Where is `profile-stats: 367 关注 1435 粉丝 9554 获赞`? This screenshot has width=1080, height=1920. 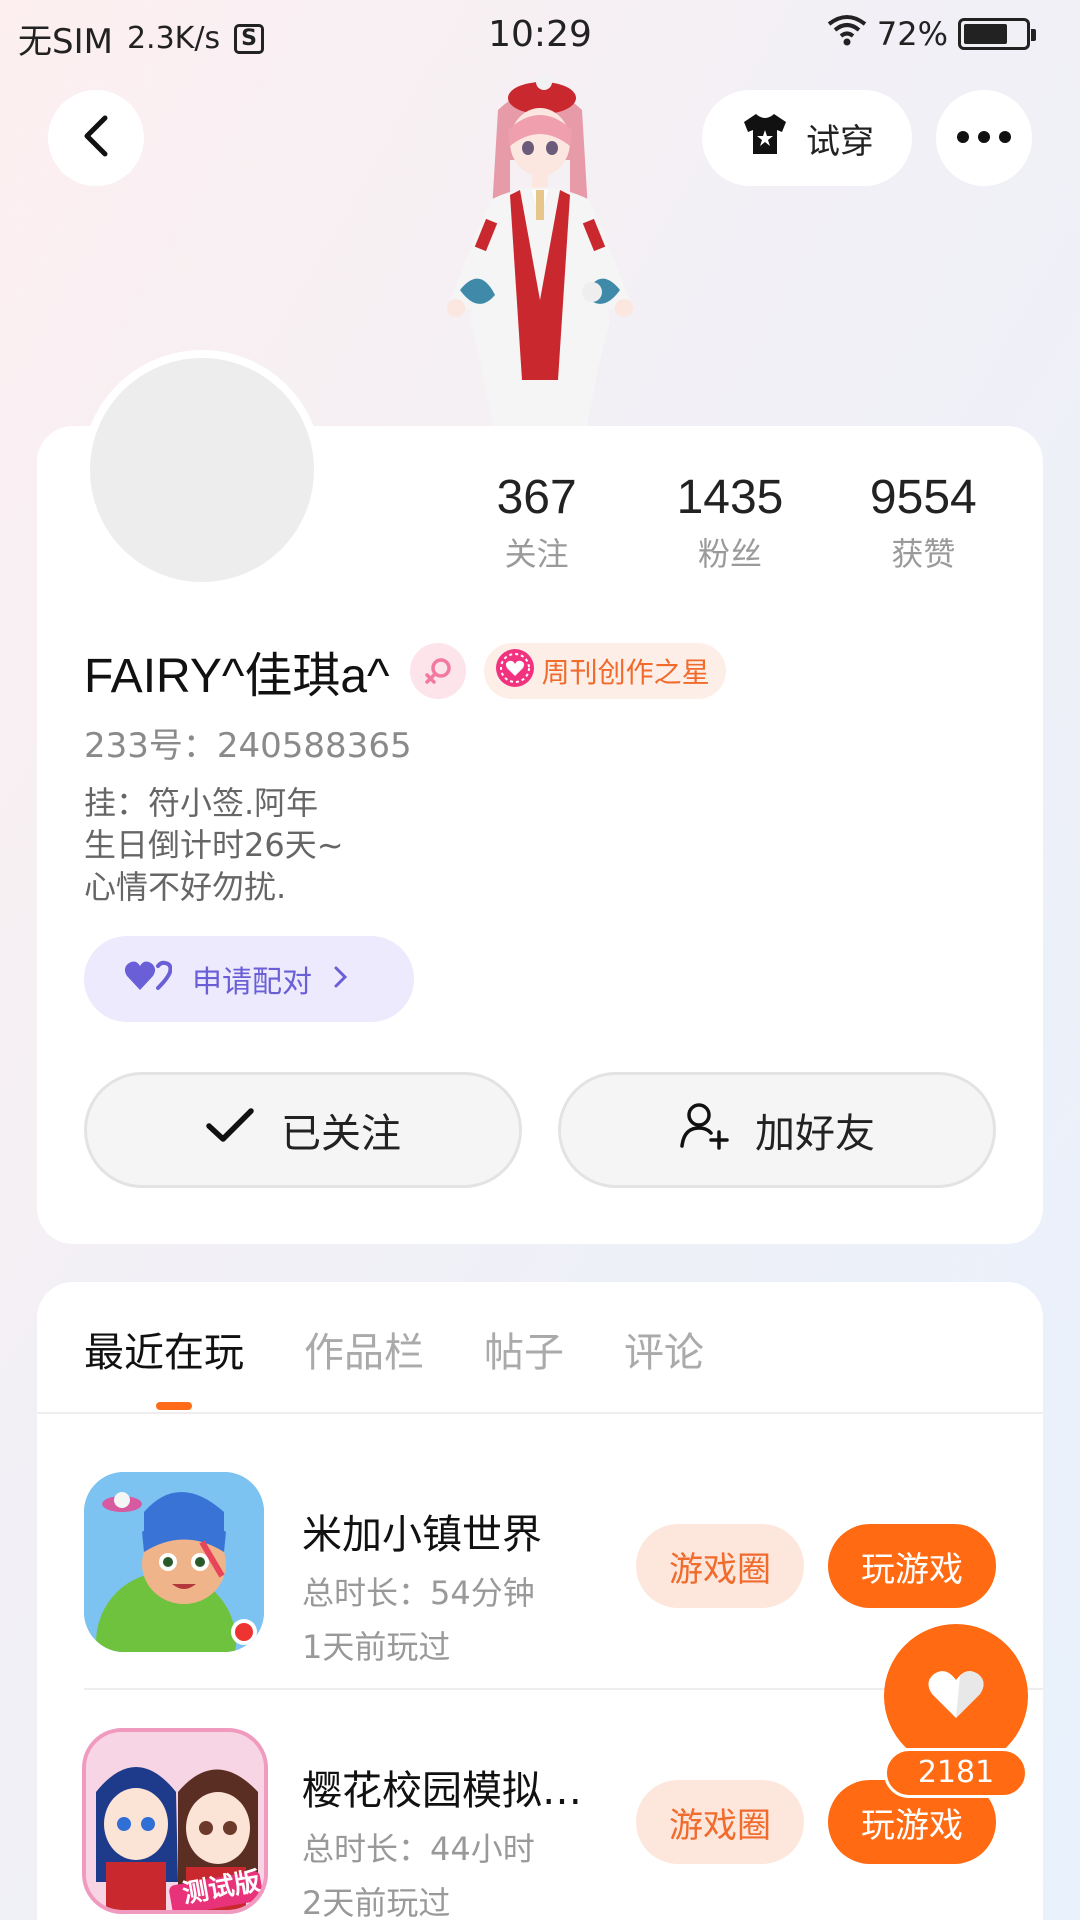 profile-stats: 367 关注 1435 粉丝 9554 获赞 is located at coordinates (730, 522).